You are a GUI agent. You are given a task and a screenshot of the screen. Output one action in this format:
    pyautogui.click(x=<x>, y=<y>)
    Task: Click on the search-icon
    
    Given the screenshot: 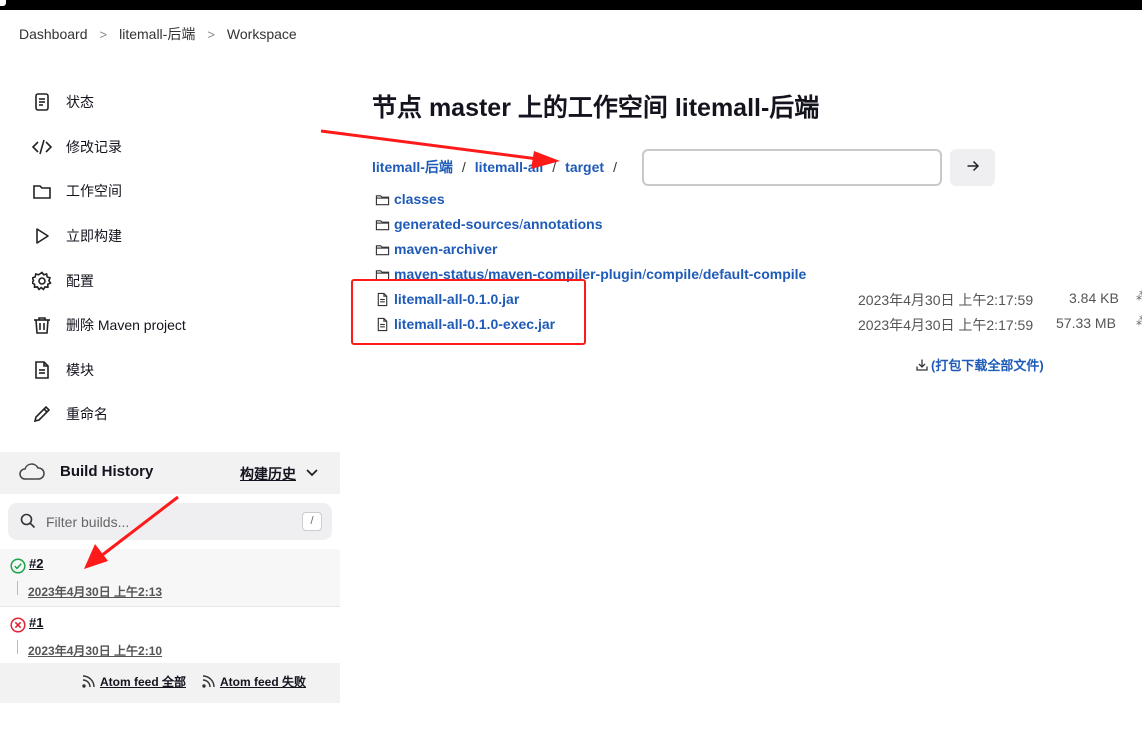 What is the action you would take?
    pyautogui.click(x=28, y=522)
    